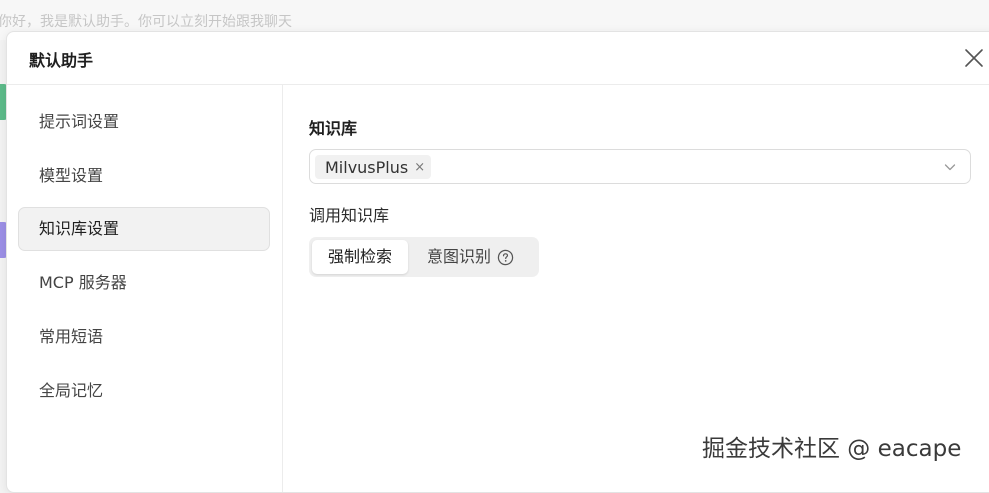  Describe the element at coordinates (144, 176) in the screenshot. I see `sidebar-item-model-settings: 模型设置` at that location.